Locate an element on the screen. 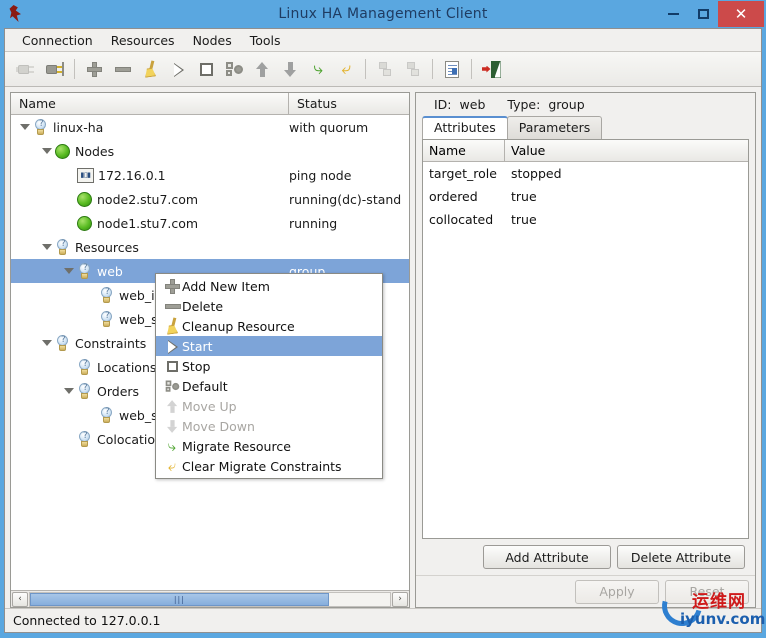 This screenshot has height=638, width=766. toolbar-move-up-button is located at coordinates (262, 69).